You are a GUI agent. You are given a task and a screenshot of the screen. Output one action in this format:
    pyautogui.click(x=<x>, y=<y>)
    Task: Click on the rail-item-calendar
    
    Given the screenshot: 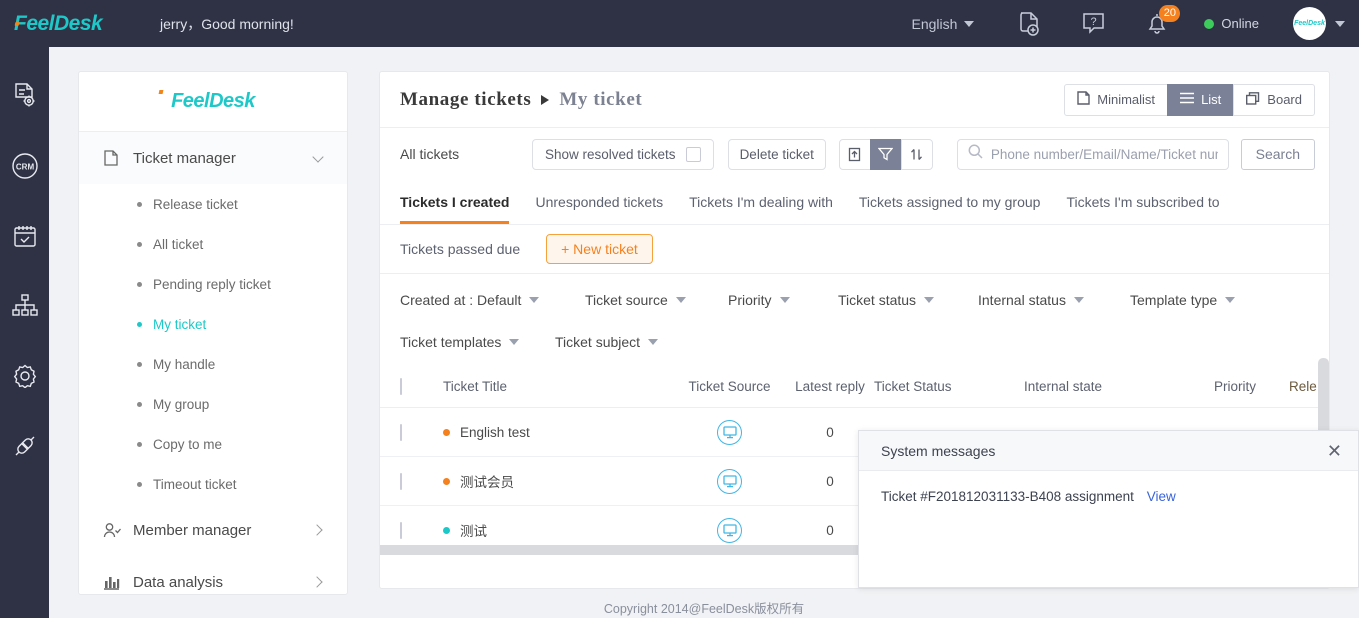 What is the action you would take?
    pyautogui.click(x=24, y=238)
    